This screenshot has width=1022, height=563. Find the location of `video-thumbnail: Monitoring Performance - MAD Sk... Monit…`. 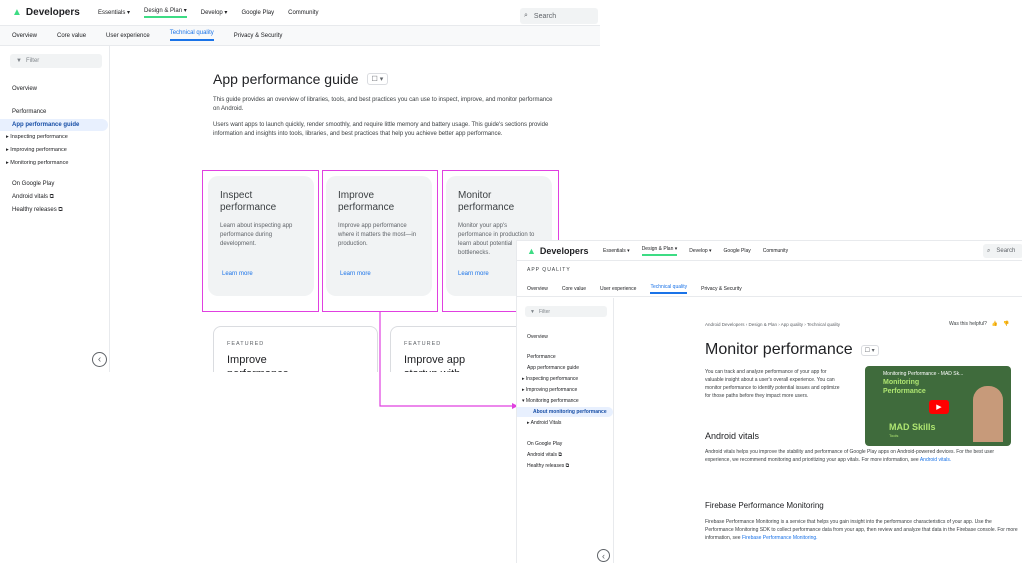

video-thumbnail: Monitoring Performance - MAD Sk... Monit… is located at coordinates (938, 406).